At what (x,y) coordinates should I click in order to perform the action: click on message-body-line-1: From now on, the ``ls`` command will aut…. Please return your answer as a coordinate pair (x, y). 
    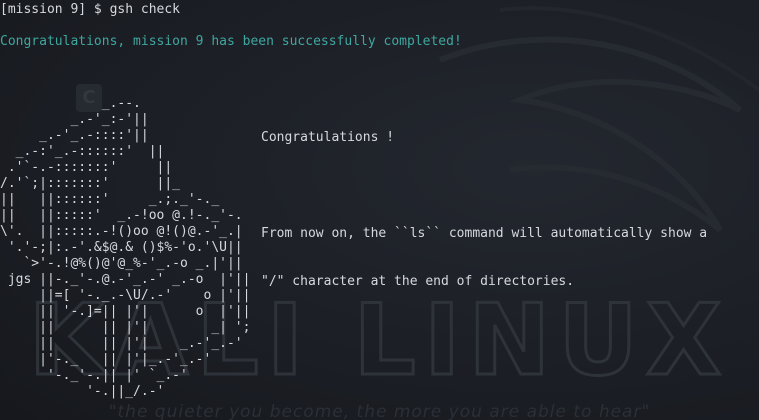
    Looking at the image, I should click on (484, 233).